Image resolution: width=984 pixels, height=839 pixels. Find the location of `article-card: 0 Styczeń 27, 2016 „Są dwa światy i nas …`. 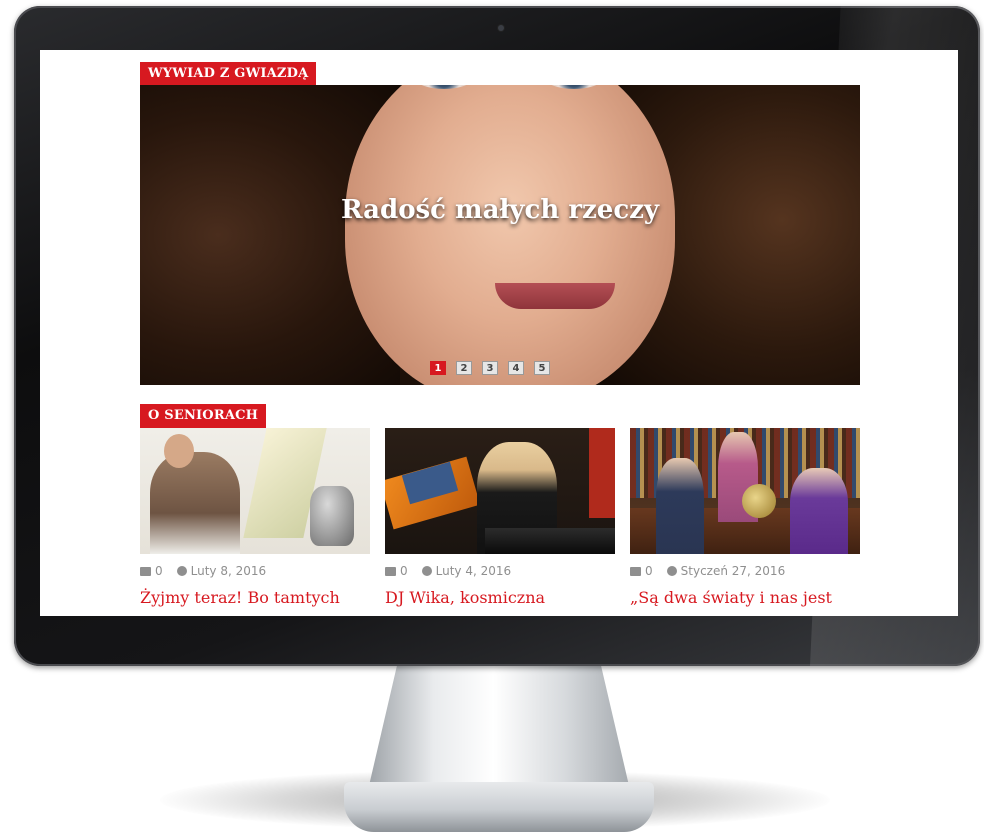

article-card: 0 Styczeń 27, 2016 „Są dwa światy i nas … is located at coordinates (745, 517).